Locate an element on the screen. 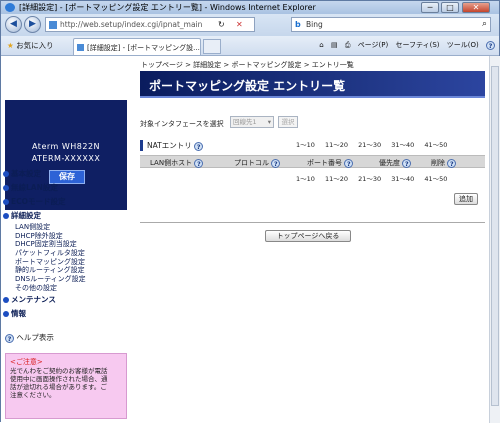  interface-select: 回線先1 ▾ is located at coordinates (252, 122).